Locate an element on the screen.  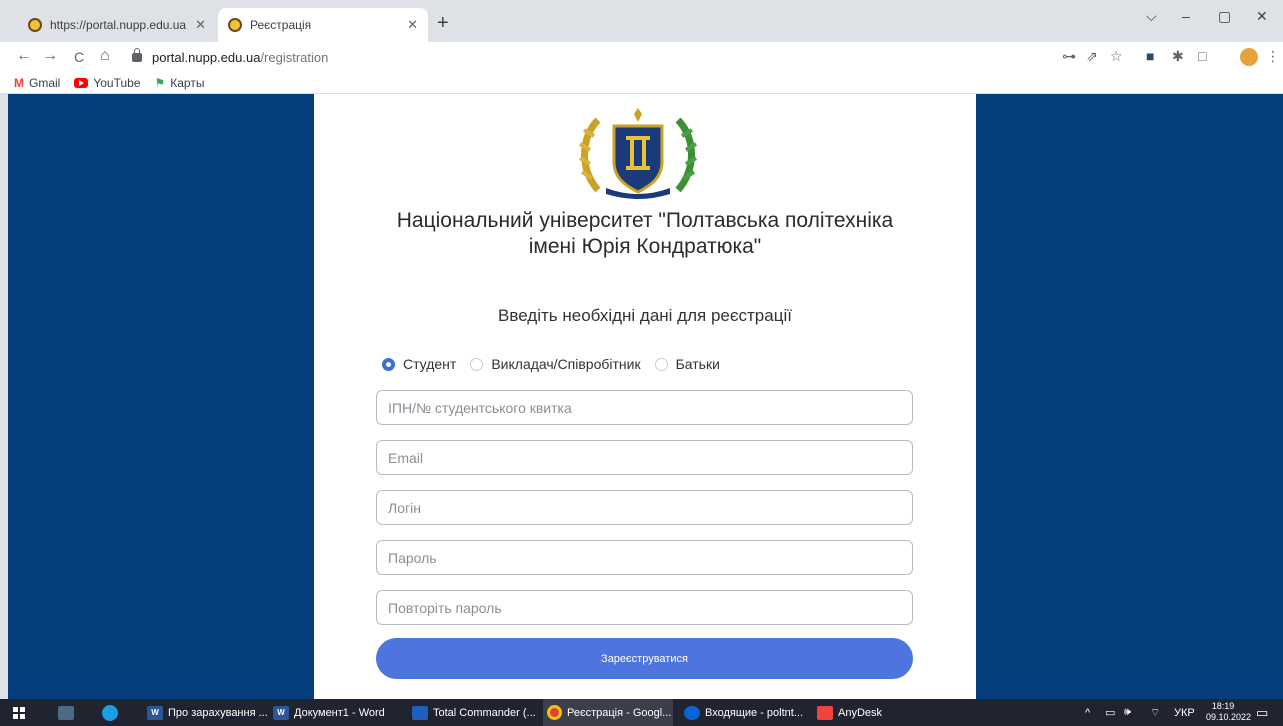
total-commander-icon is located at coordinates (420, 712).